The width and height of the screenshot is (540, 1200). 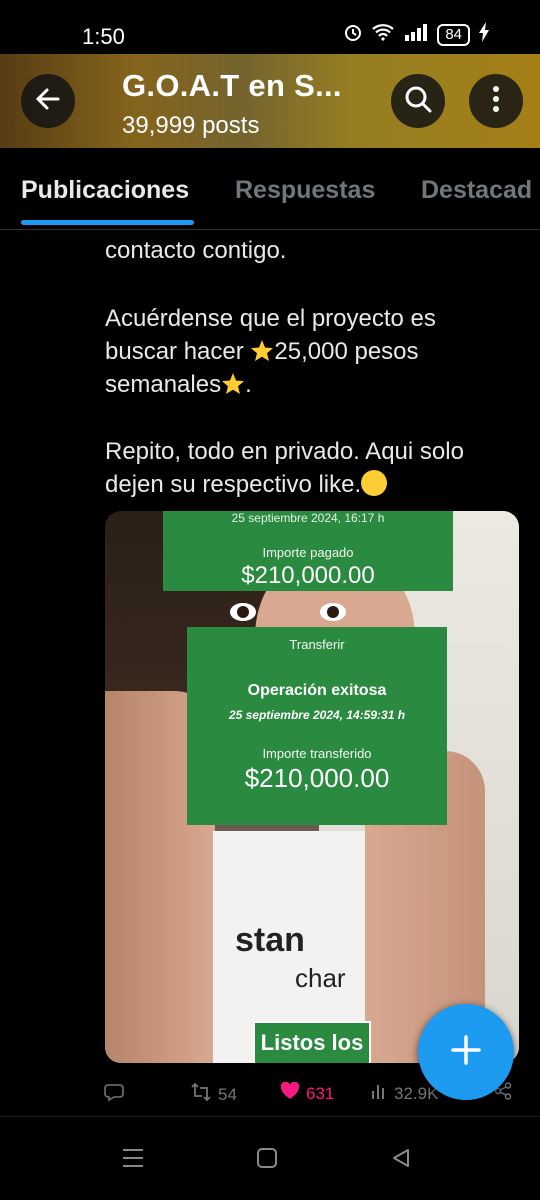 What do you see at coordinates (163, 384) in the screenshot?
I see `post-text-segment: semanales` at bounding box center [163, 384].